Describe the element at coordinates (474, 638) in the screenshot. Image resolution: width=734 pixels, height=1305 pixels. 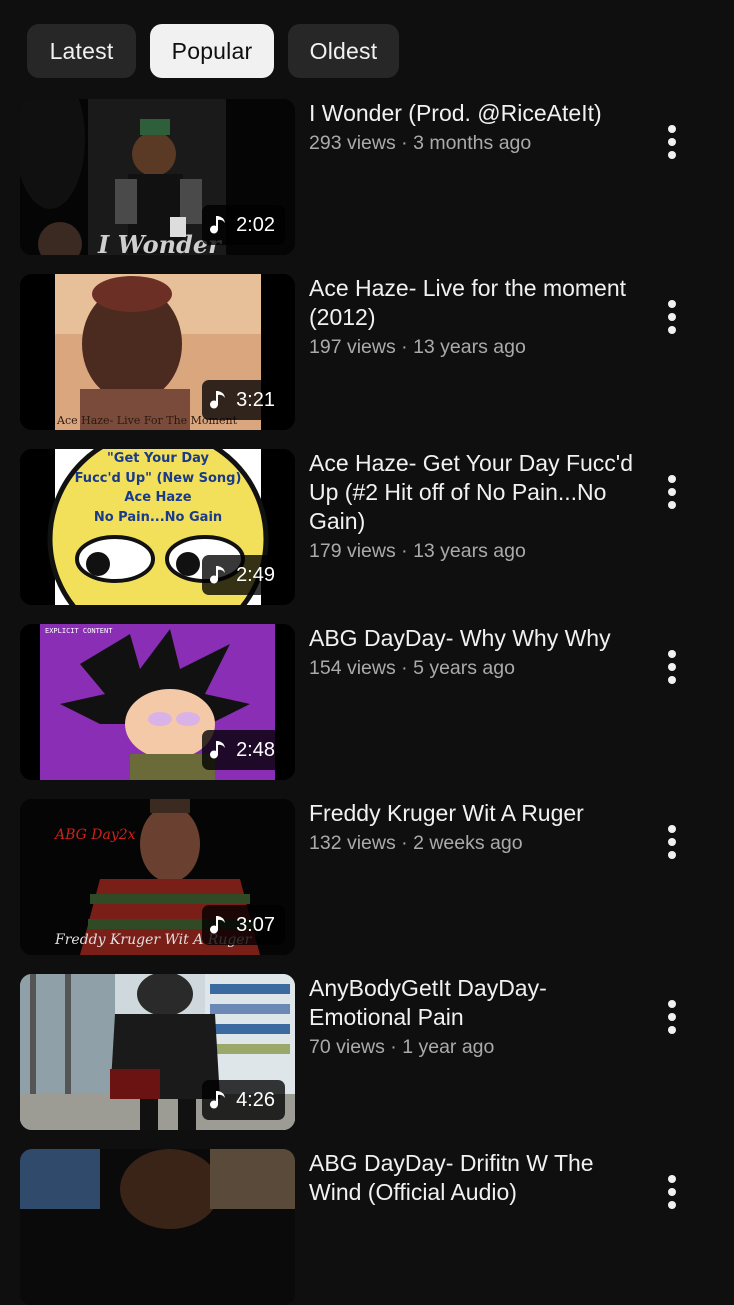
I see `video-title: ABG DayDay- Why Why Why` at that location.